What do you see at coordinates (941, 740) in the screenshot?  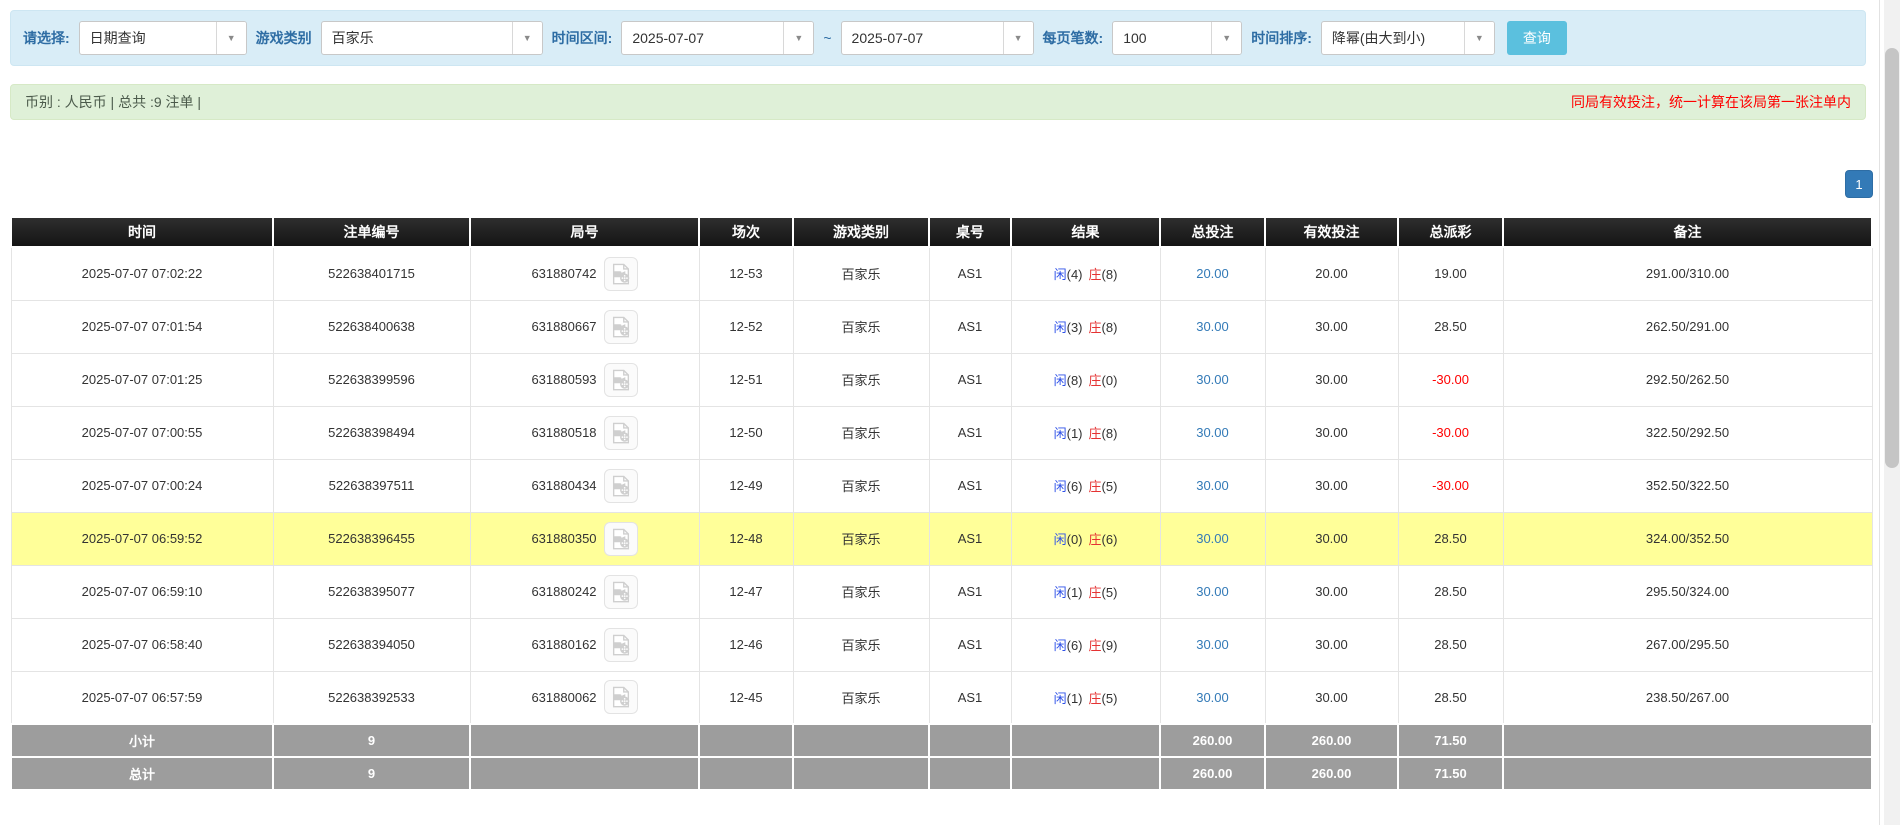 I see `subtotal-row: 小计 9 260.00 260.00 71.50` at bounding box center [941, 740].